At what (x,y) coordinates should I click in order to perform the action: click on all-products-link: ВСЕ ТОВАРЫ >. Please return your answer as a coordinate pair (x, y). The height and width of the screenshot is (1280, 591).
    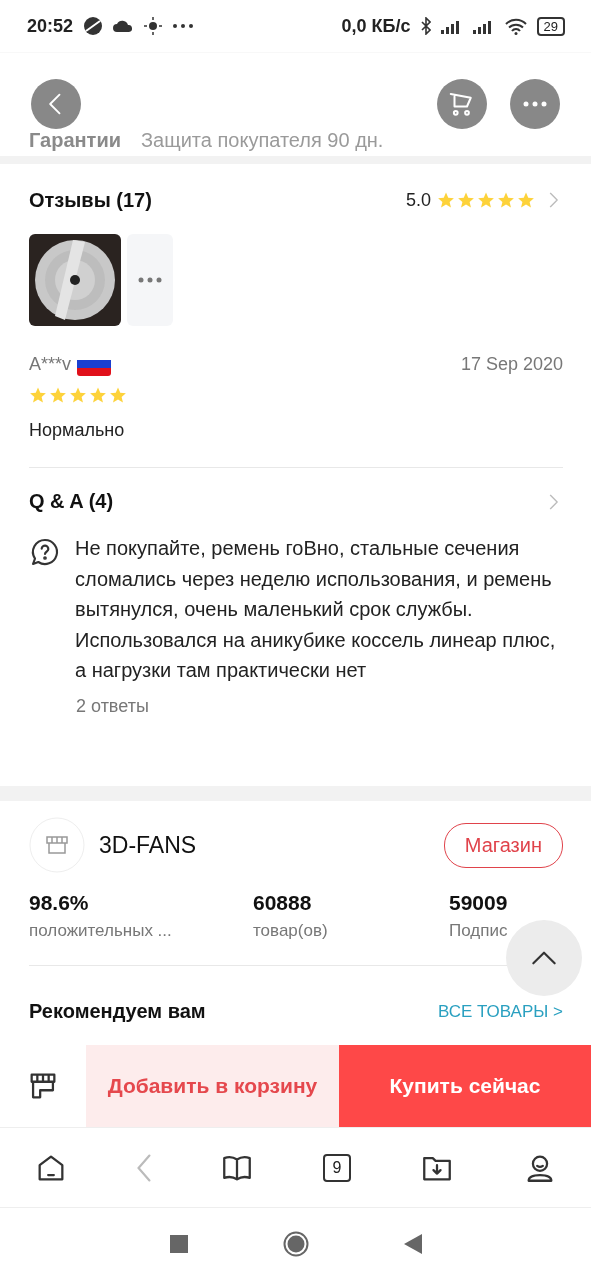
    Looking at the image, I should click on (500, 1011).